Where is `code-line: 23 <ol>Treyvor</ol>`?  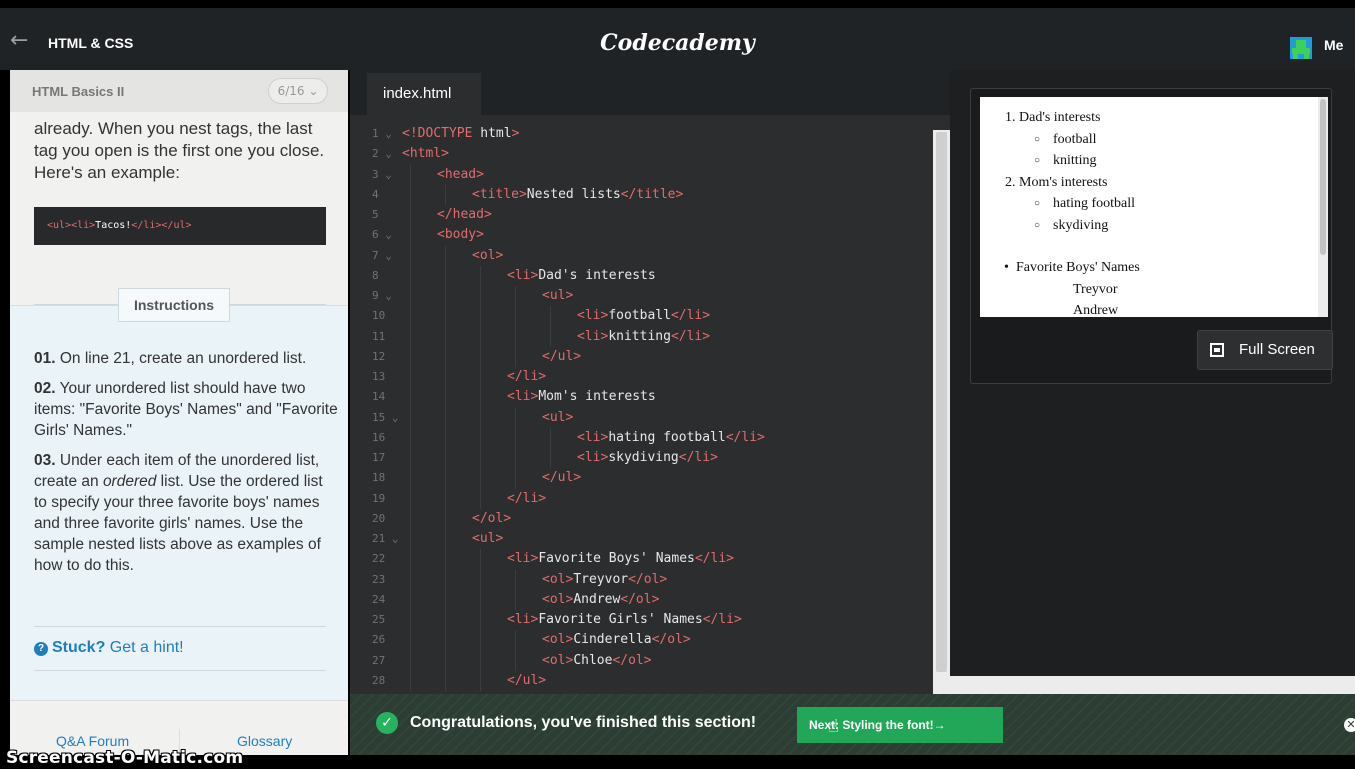 code-line: 23 <ol>Treyvor</ol> is located at coordinates (641, 579).